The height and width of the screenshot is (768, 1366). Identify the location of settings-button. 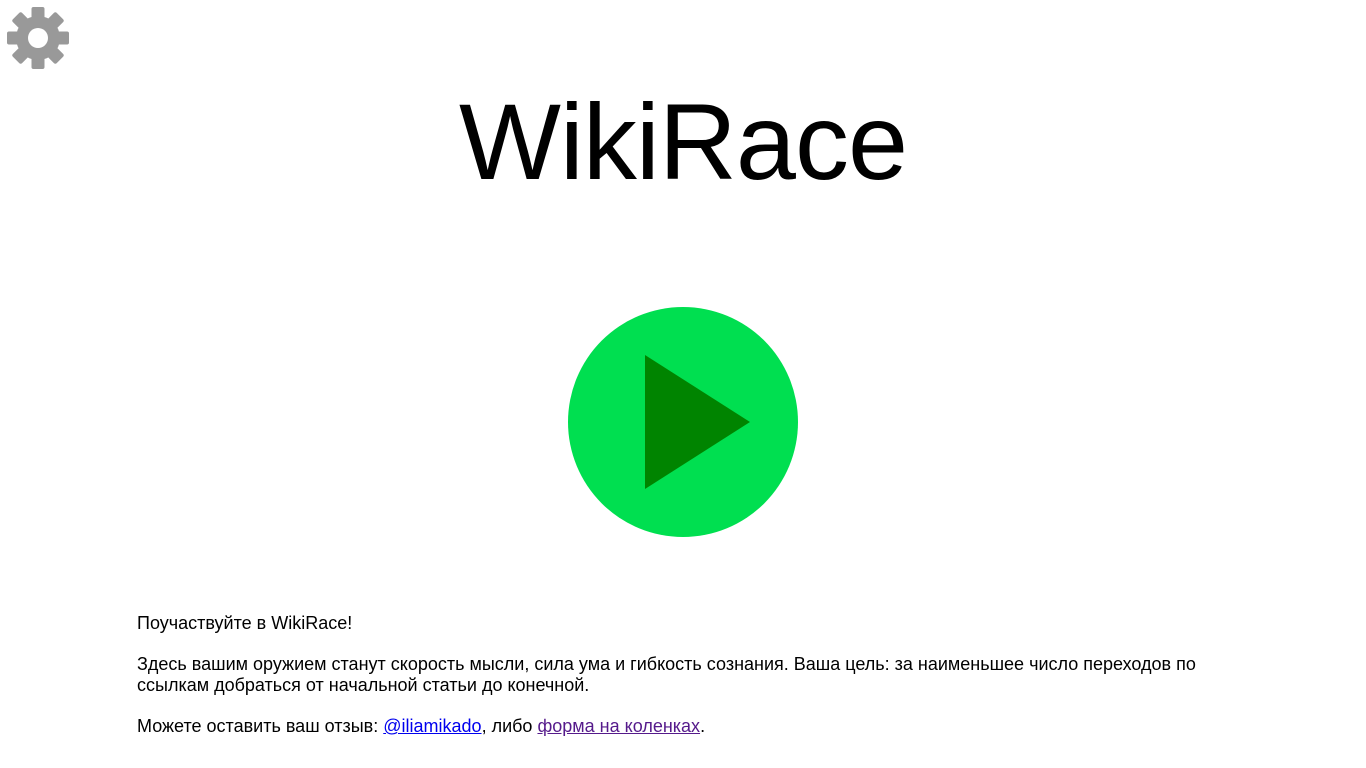
(38, 38).